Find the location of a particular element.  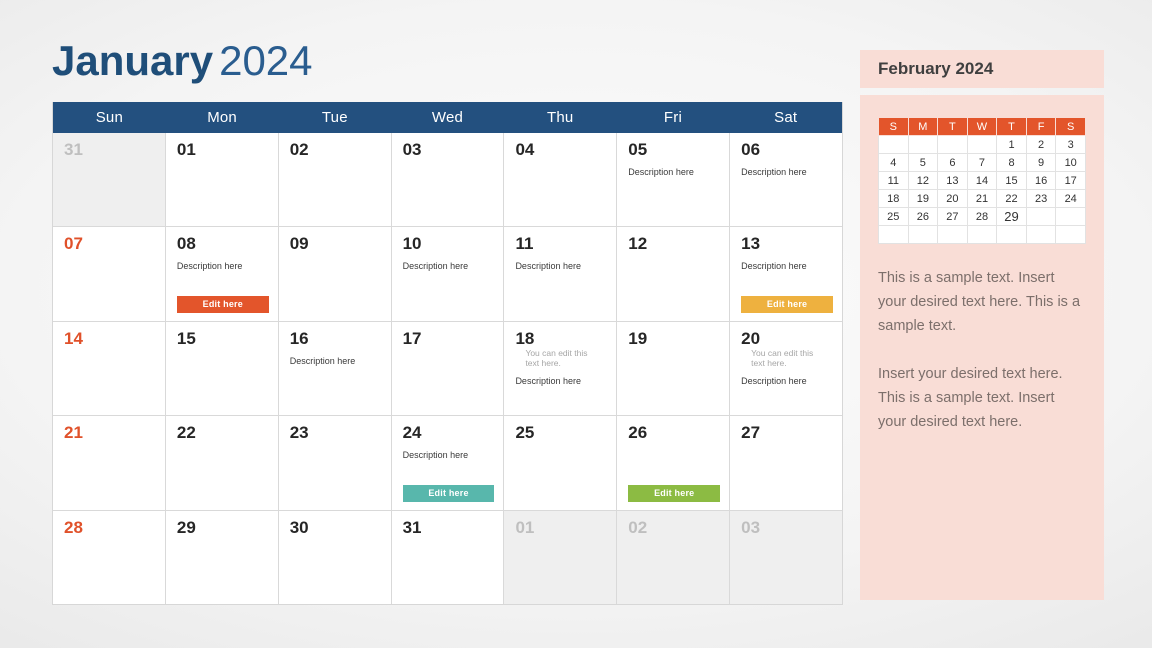

day-number: 01 is located at coordinates (525, 527).